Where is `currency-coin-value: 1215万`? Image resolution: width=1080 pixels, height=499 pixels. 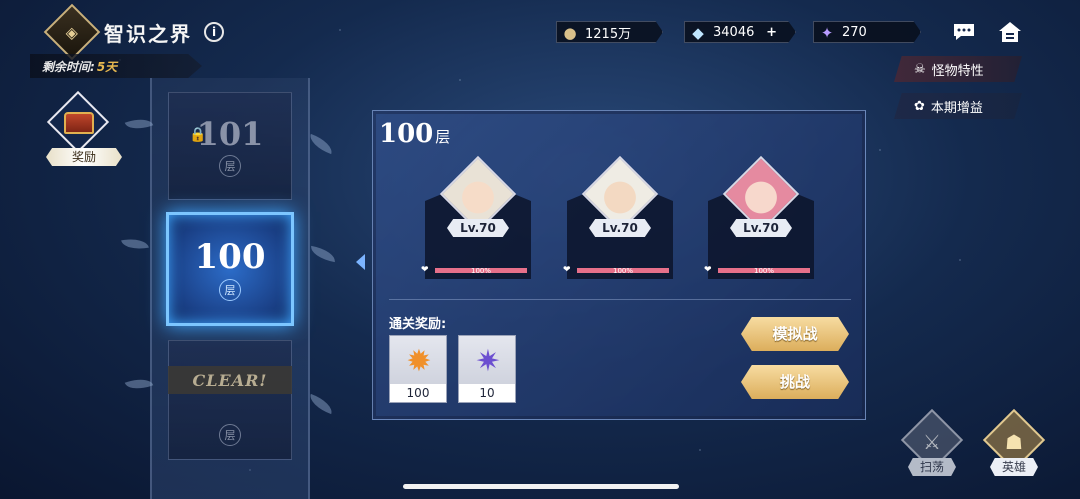 currency-coin-value: 1215万 is located at coordinates (608, 34).